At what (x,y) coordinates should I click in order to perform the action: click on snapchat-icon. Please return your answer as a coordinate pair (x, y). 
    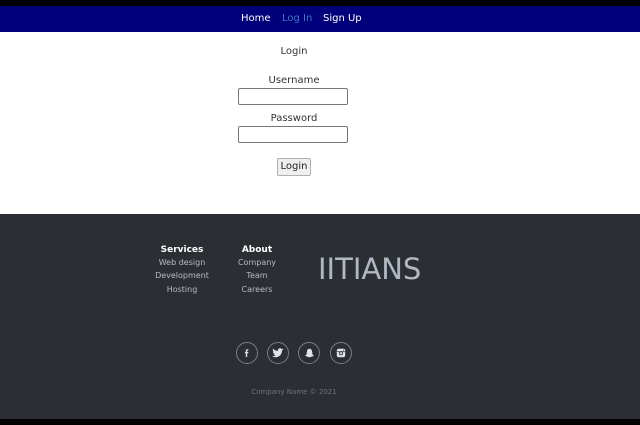
    Looking at the image, I should click on (309, 352).